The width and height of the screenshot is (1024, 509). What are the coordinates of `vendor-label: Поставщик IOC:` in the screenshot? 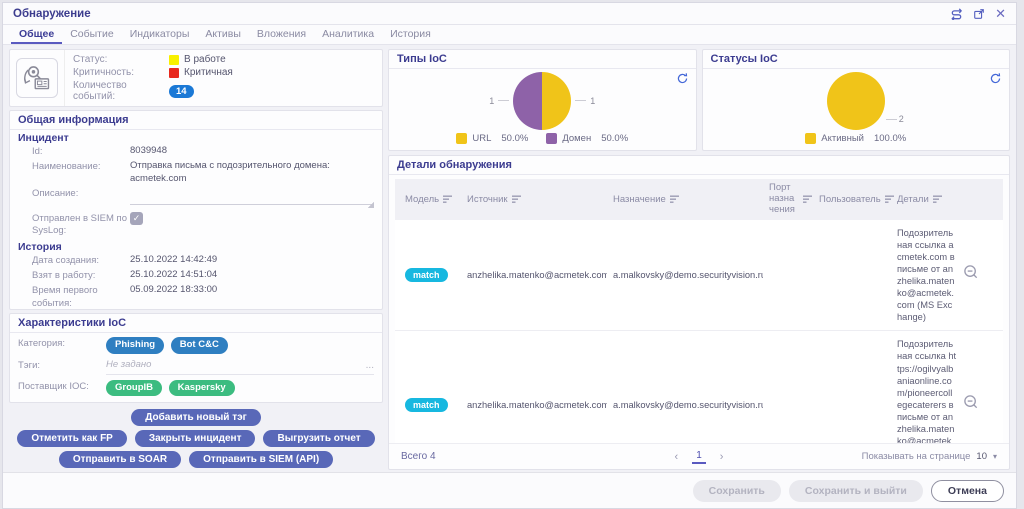 It's located at (53, 386).